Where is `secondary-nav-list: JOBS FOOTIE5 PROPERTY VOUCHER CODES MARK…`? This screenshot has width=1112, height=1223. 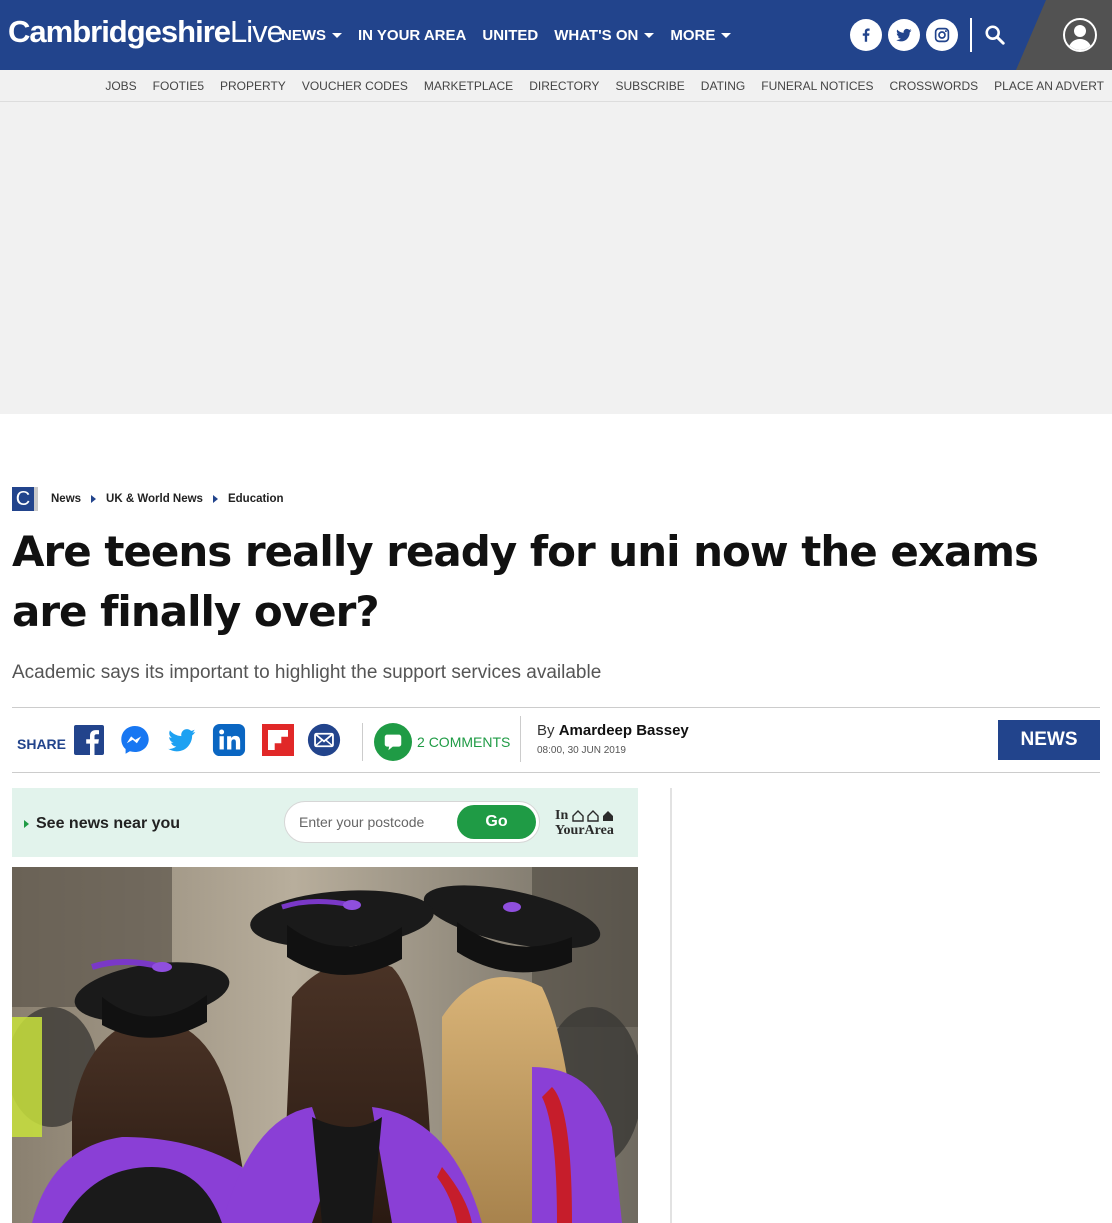 secondary-nav-list: JOBS FOOTIE5 PROPERTY VOUCHER CODES MARK… is located at coordinates (596, 85).